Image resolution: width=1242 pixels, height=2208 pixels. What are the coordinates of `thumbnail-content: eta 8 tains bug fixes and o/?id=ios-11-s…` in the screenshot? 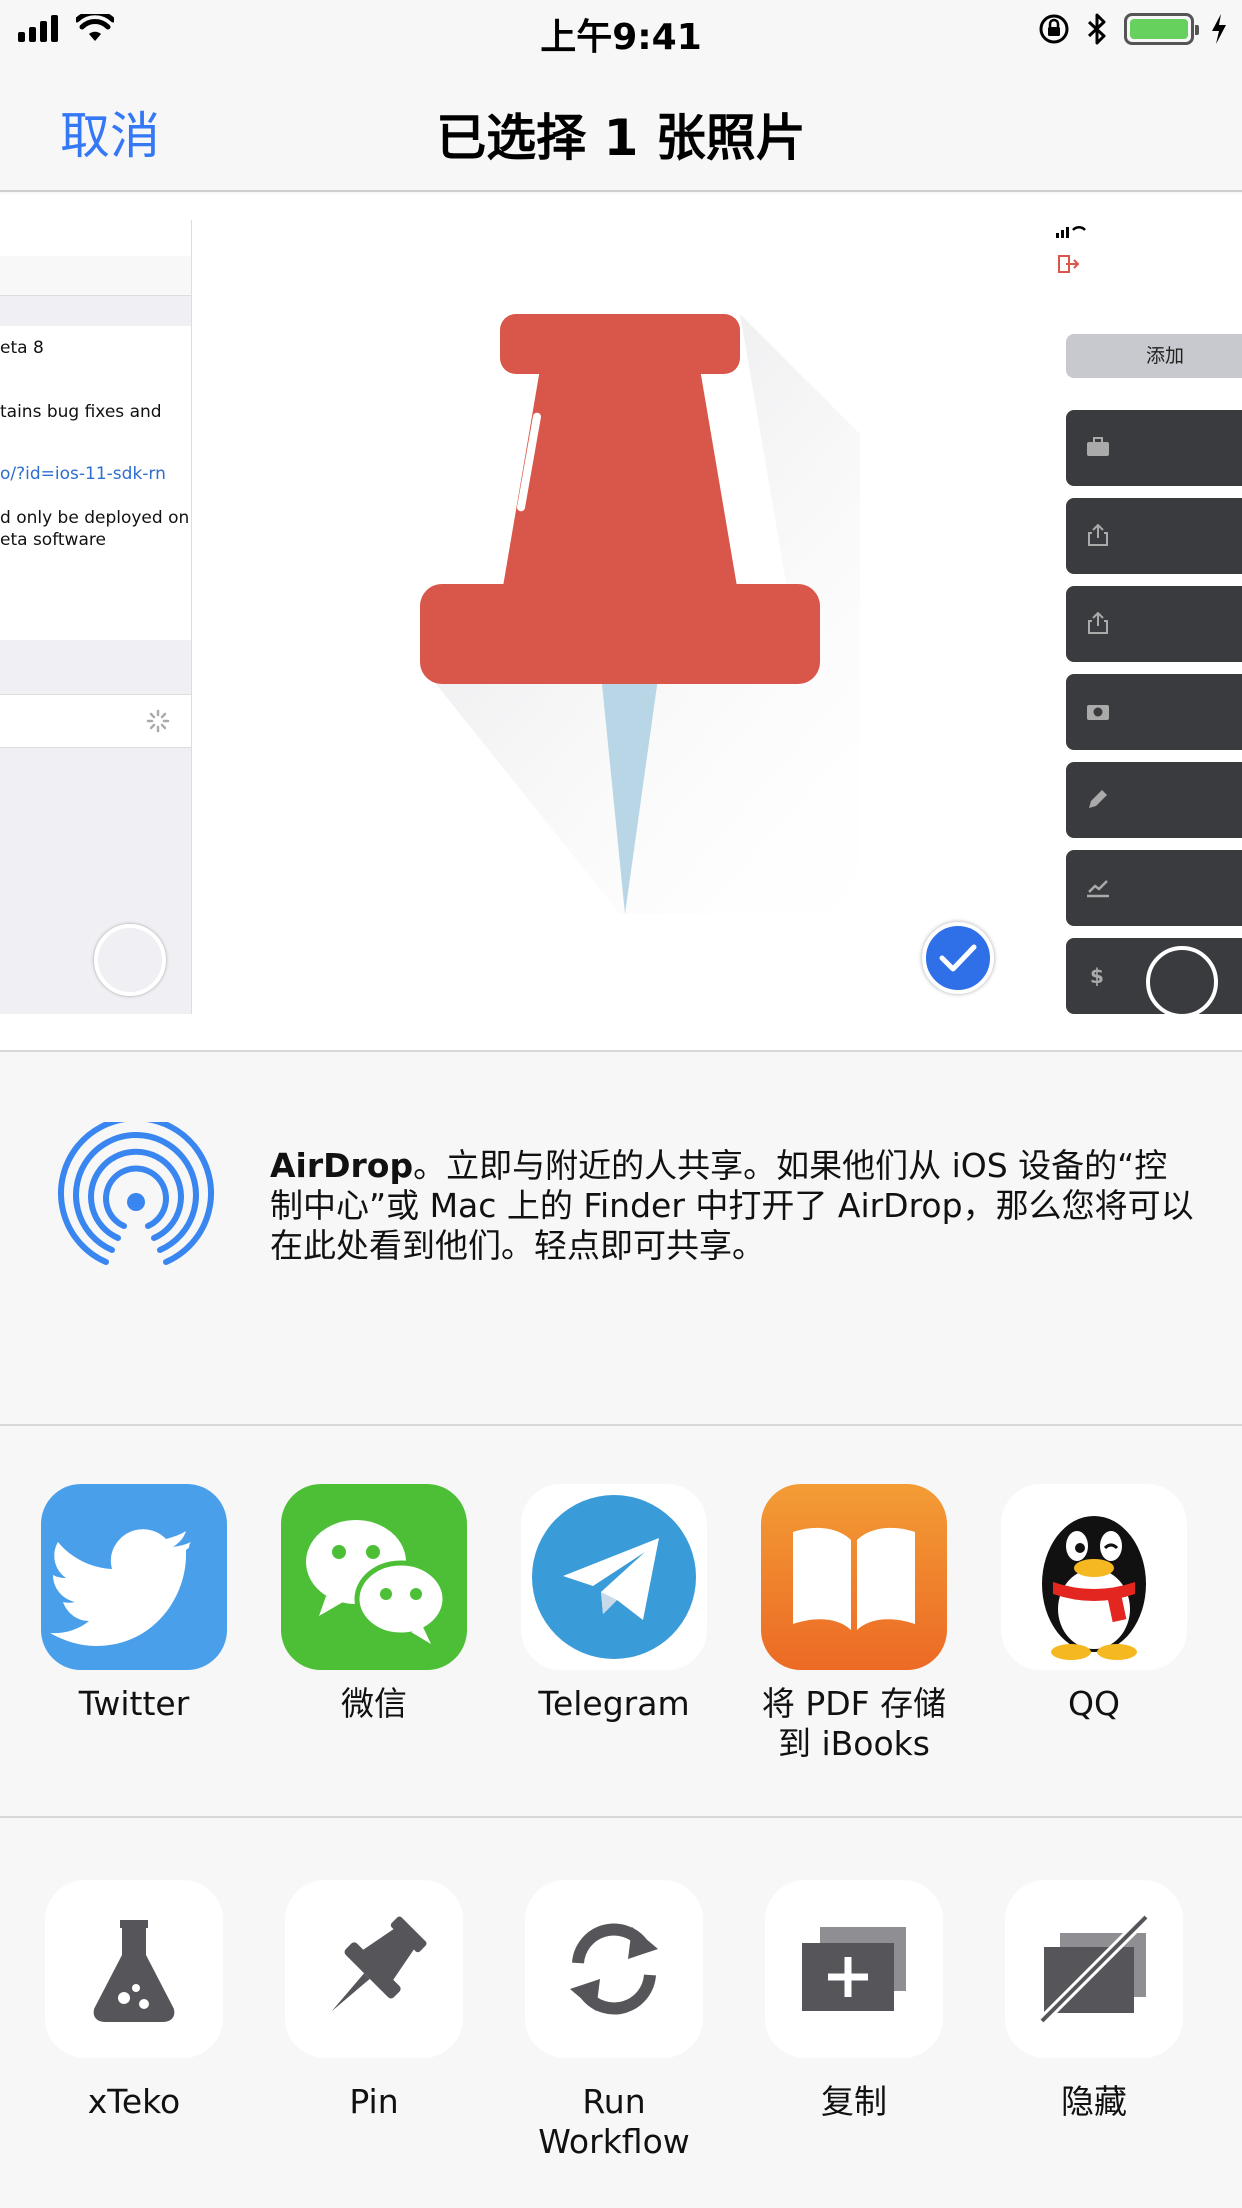 It's located at (95, 483).